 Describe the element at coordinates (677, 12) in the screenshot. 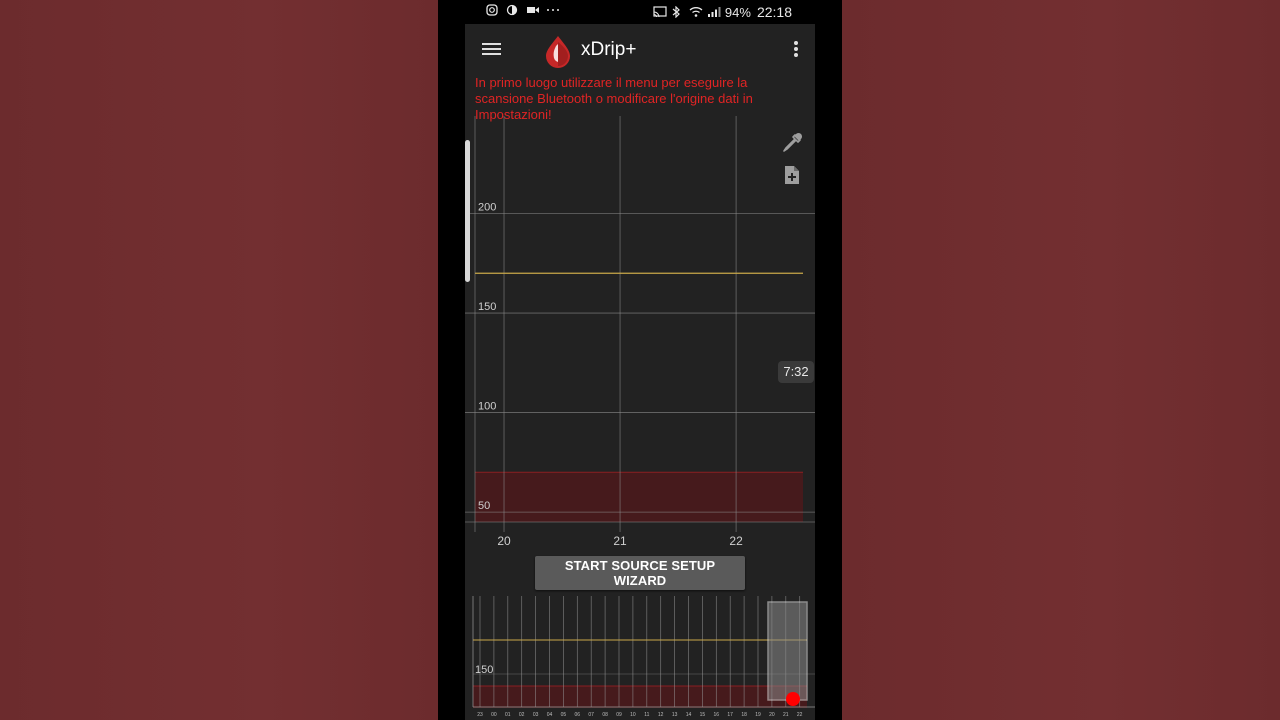

I see `bluetooth-icon` at that location.